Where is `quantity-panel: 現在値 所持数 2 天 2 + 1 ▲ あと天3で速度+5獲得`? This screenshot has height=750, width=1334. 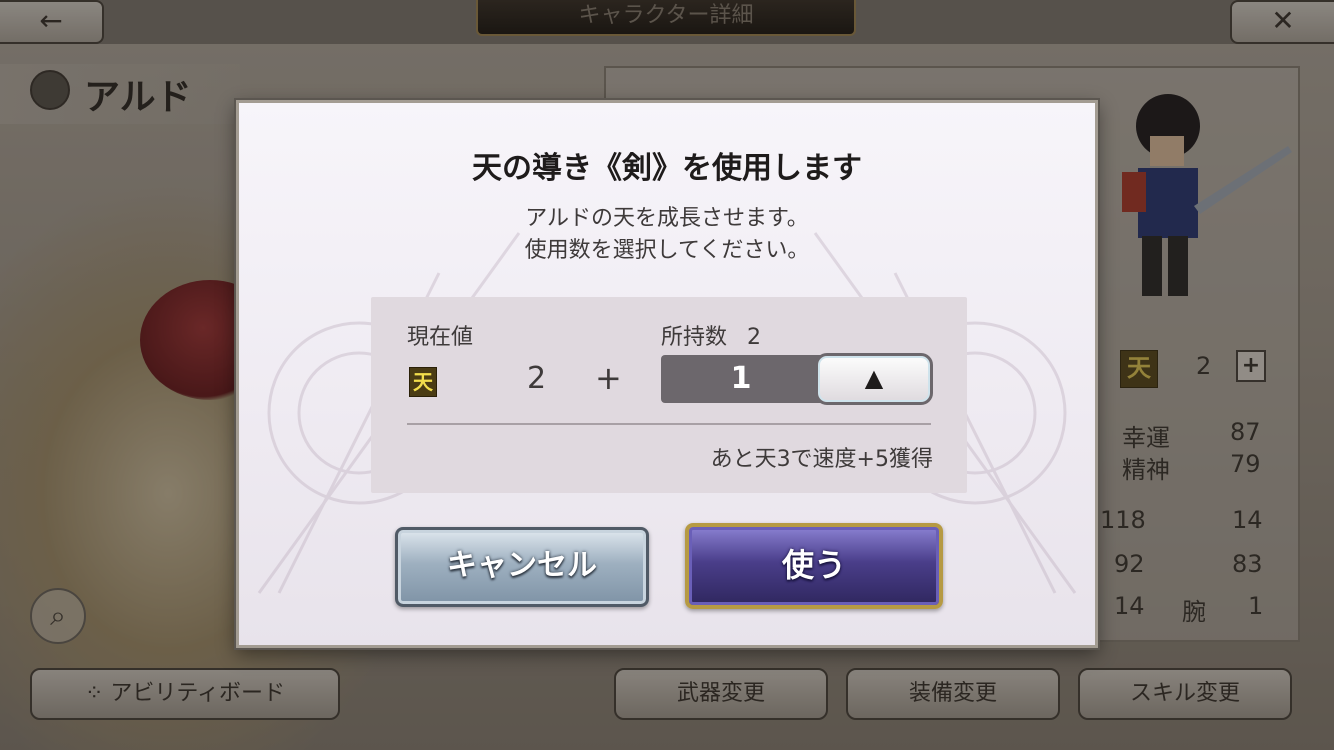 quantity-panel: 現在値 所持数 2 天 2 + 1 ▲ あと天3で速度+5獲得 is located at coordinates (669, 395).